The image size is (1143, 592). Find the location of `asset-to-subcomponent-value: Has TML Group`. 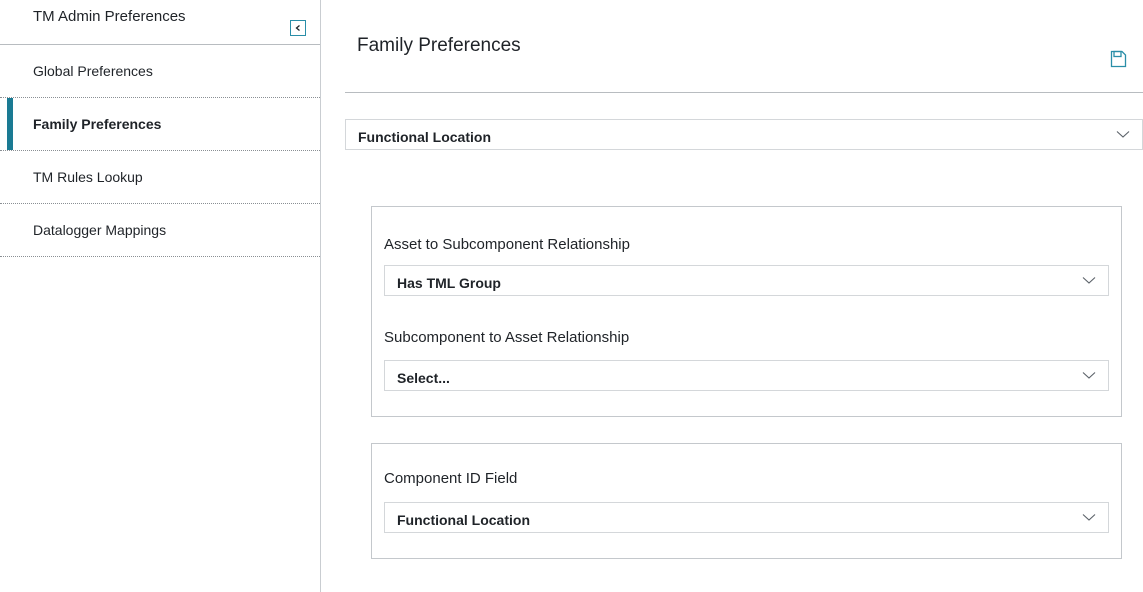

asset-to-subcomponent-value: Has TML Group is located at coordinates (449, 283).